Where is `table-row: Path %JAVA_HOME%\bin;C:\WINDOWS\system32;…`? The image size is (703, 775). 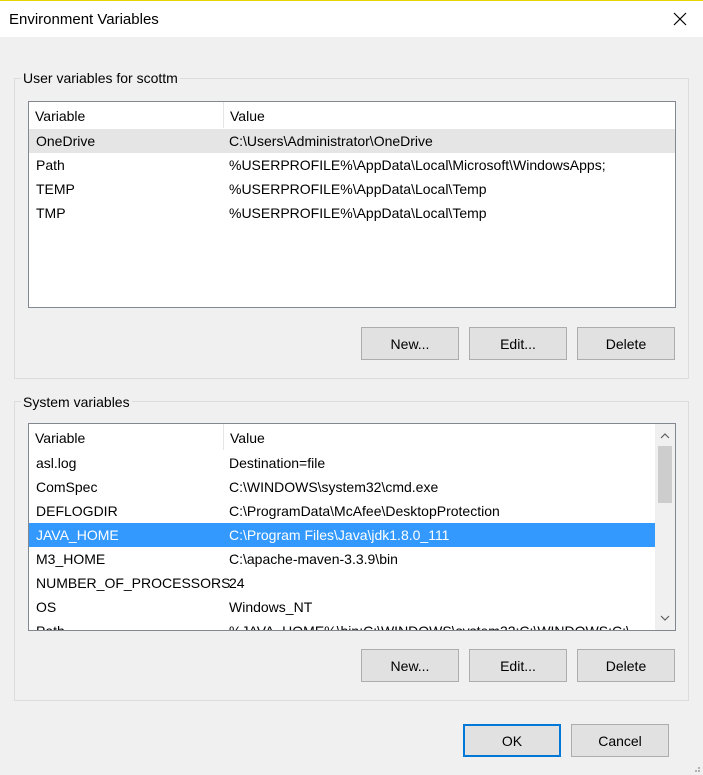
table-row: Path %JAVA_HOME%\bin;C:\WINDOWS\system32;… is located at coordinates (342, 625).